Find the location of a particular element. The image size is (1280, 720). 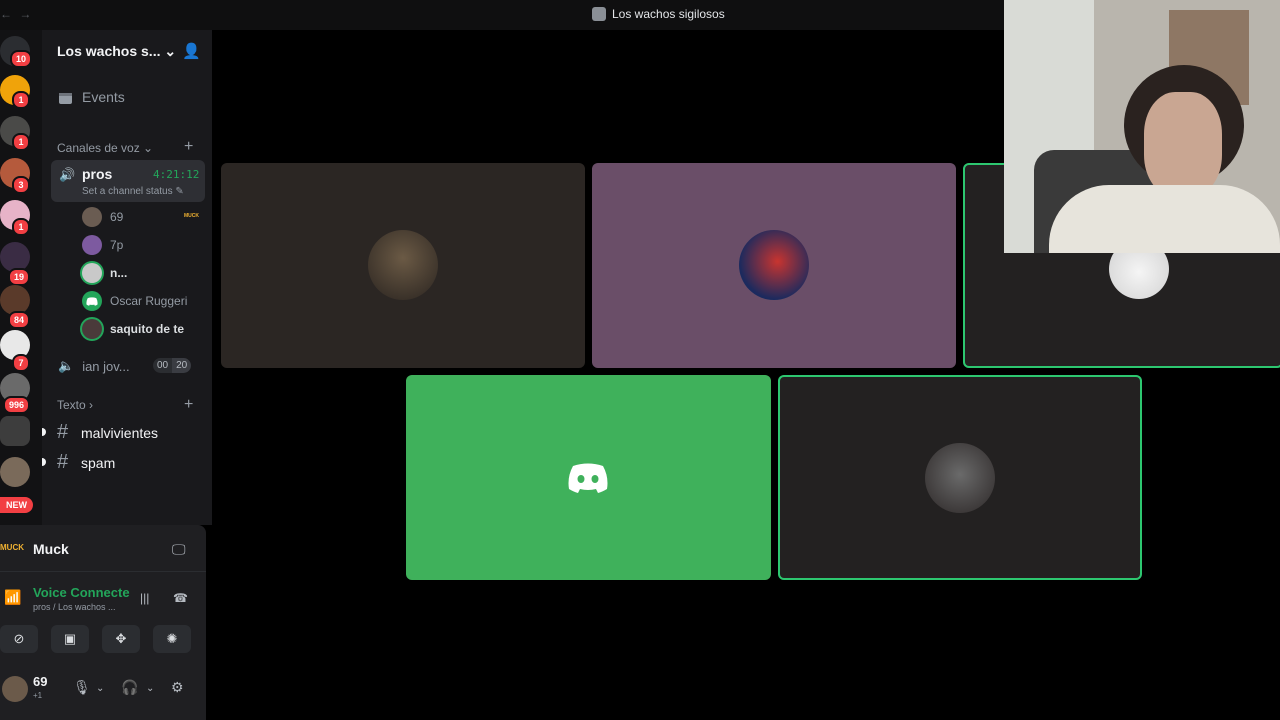

invite-icon: 👤 is located at coordinates (191, 51).